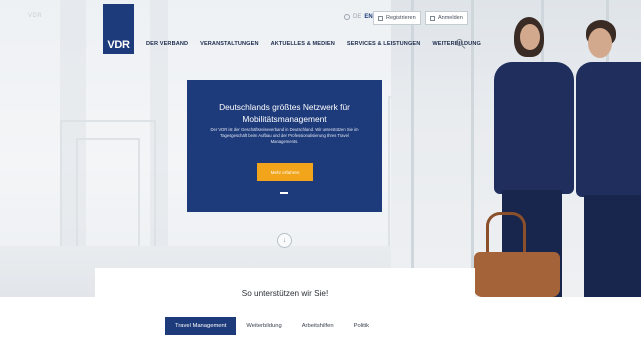  What do you see at coordinates (284, 107) in the screenshot?
I see `hero-title-line1: Deutschlands größtes Netzwerk für` at bounding box center [284, 107].